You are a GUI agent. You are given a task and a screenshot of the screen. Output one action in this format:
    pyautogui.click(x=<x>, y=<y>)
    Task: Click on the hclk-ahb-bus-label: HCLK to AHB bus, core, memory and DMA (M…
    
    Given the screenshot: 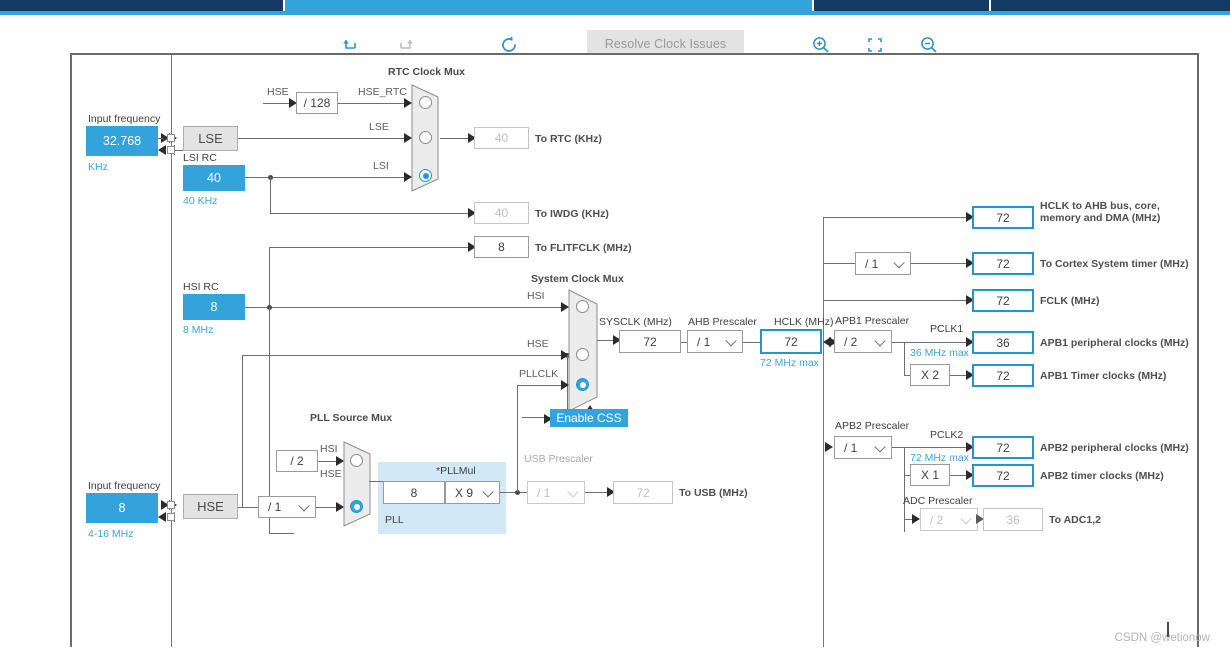 What is the action you would take?
    pyautogui.click(x=1100, y=212)
    